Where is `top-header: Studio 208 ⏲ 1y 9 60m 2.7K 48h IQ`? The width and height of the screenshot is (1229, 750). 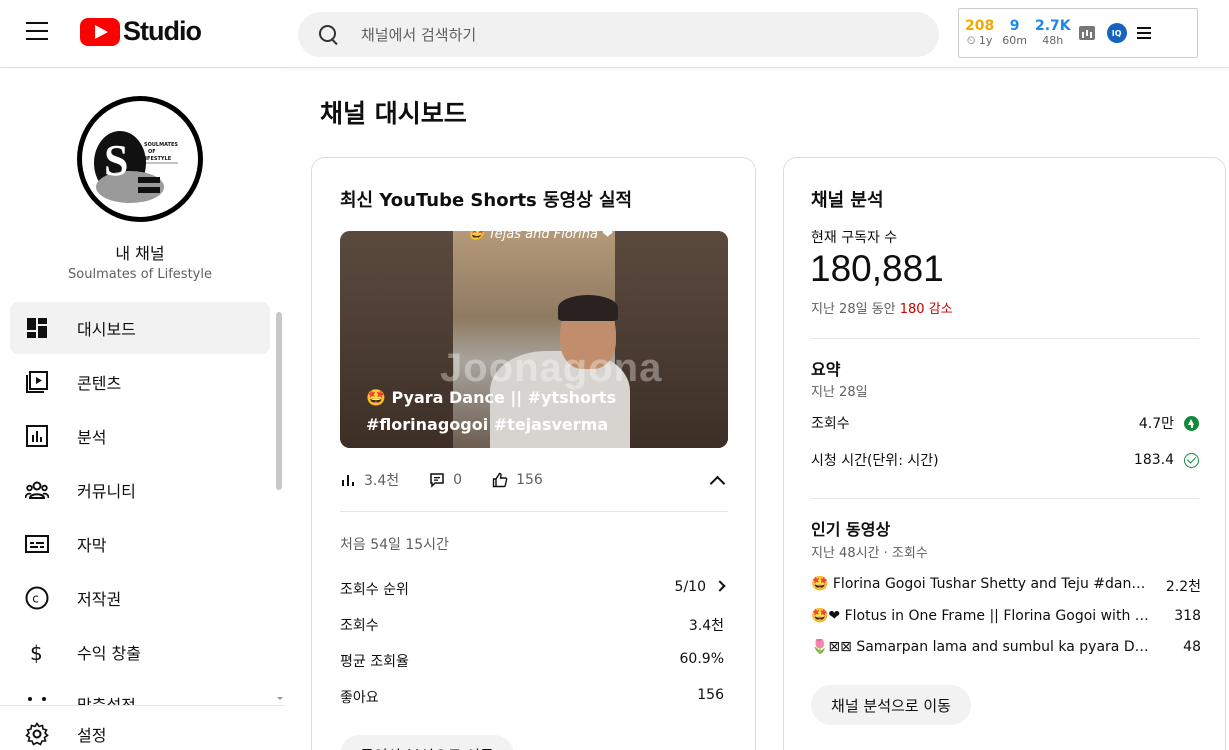 top-header: Studio 208 ⏲ 1y 9 60m 2.7K 48h IQ is located at coordinates (614, 34).